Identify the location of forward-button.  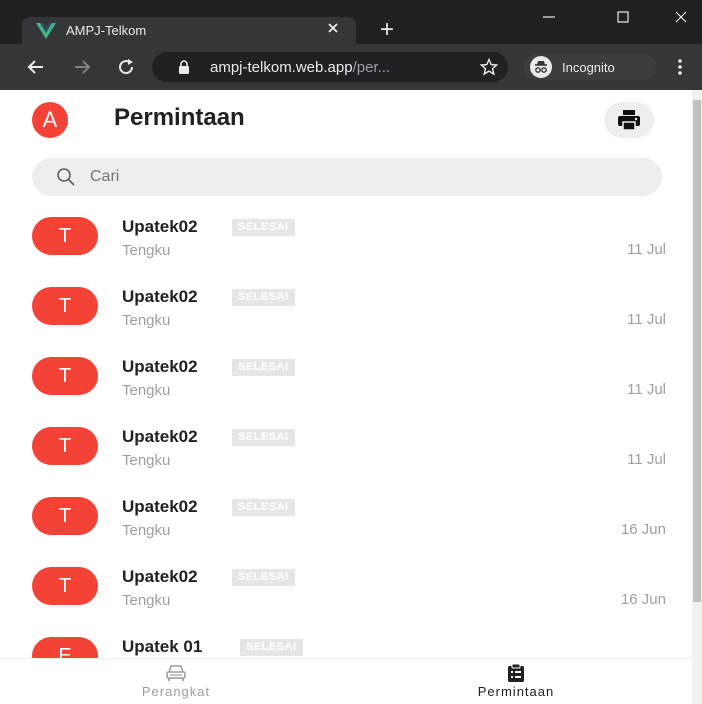
(82, 67).